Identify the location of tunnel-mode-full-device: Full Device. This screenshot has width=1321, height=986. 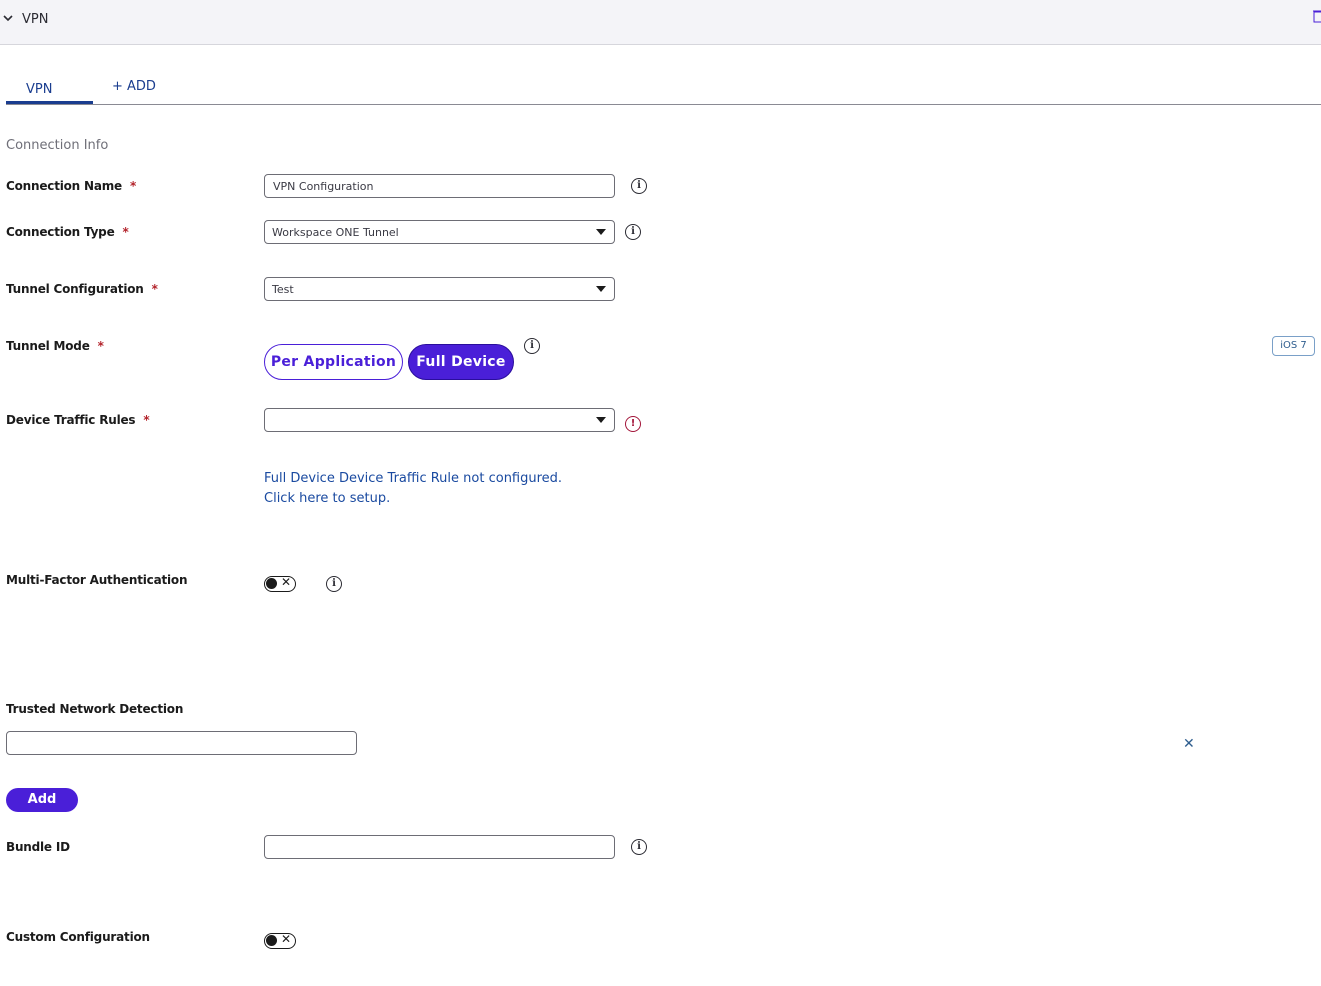
(461, 362).